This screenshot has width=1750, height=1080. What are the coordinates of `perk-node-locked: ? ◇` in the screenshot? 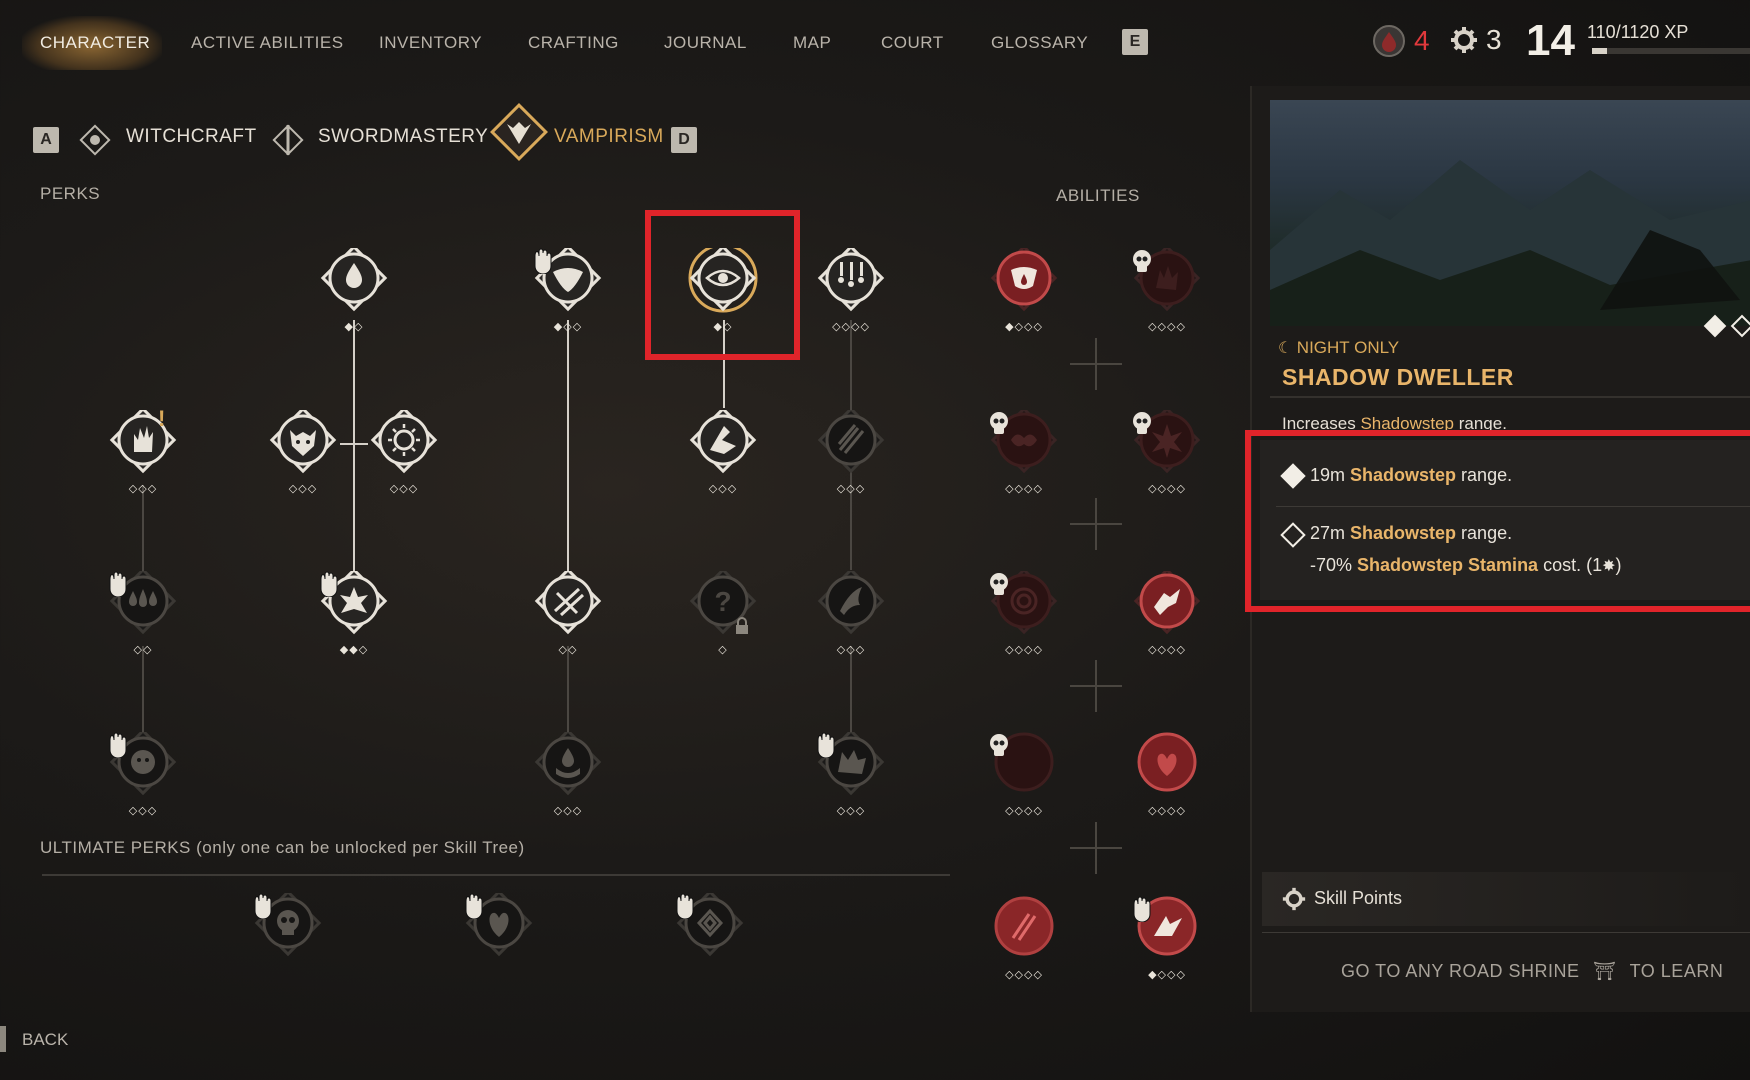 It's located at (723, 619).